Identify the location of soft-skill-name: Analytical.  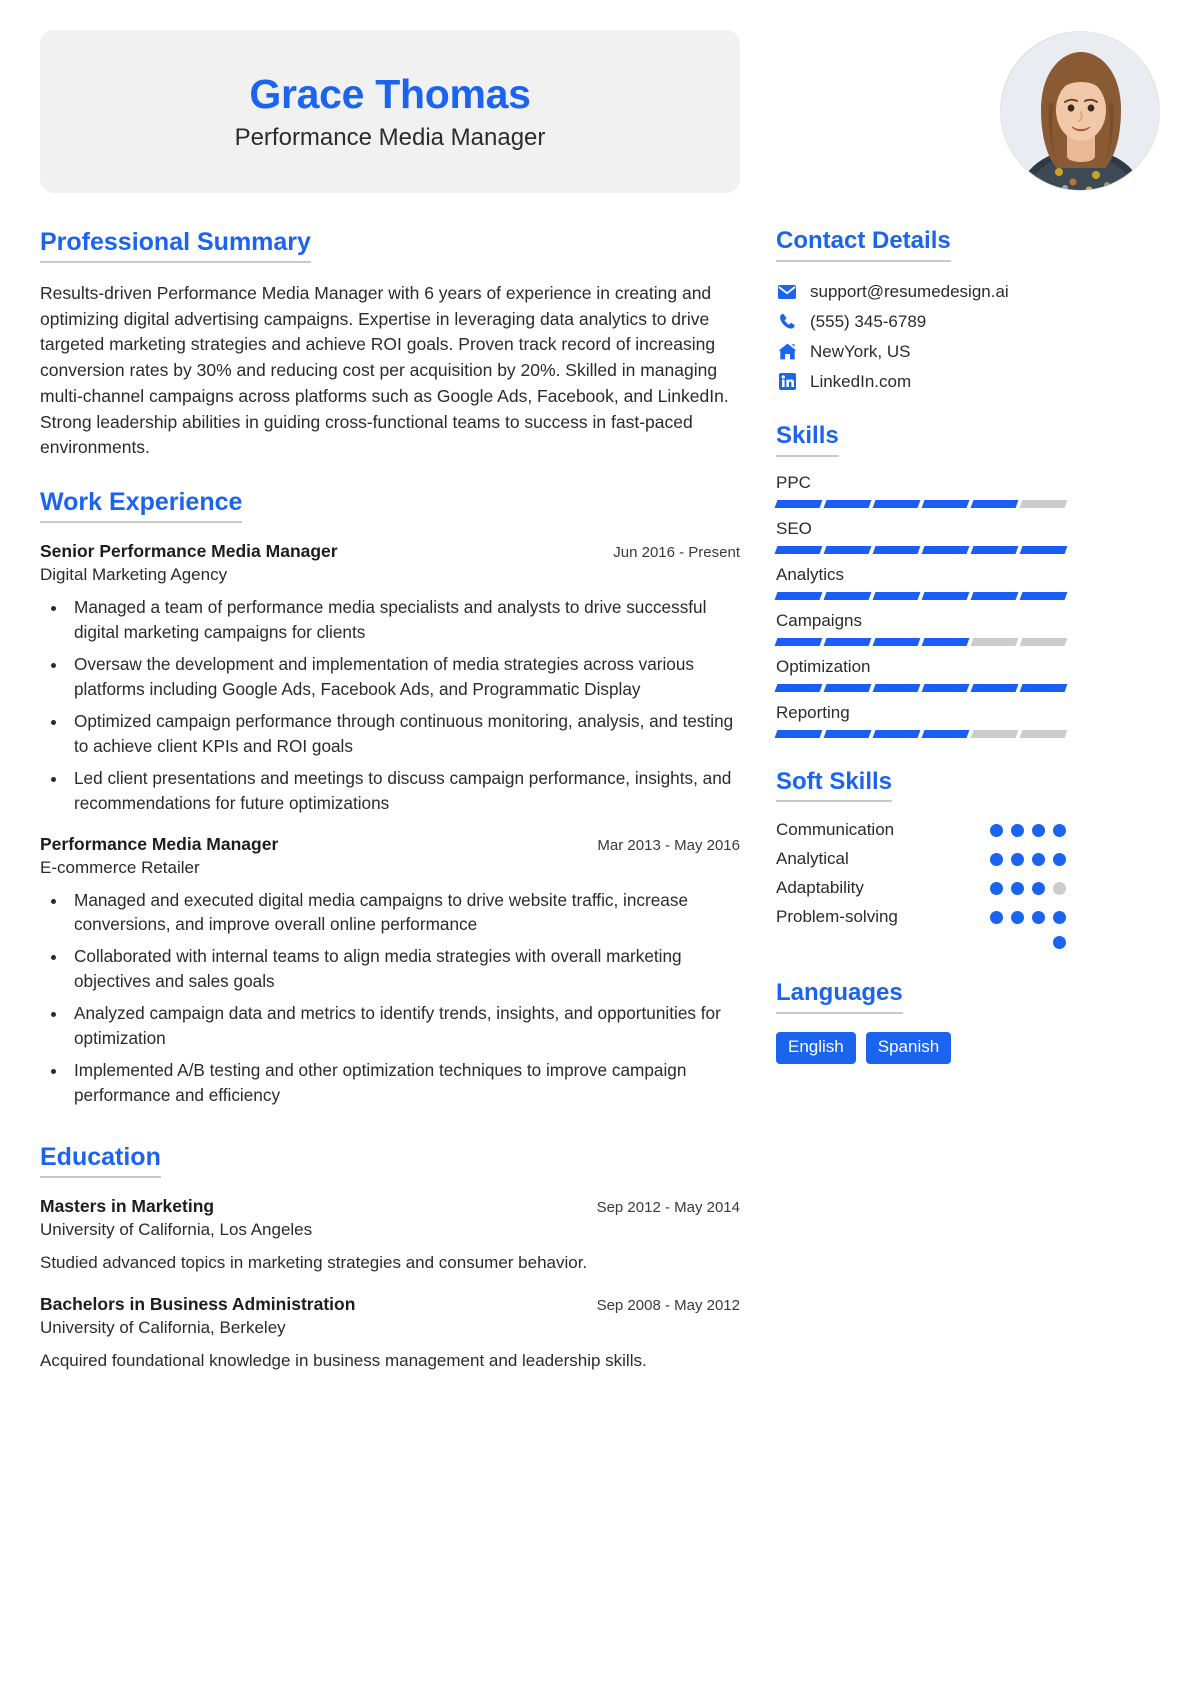
(812, 859).